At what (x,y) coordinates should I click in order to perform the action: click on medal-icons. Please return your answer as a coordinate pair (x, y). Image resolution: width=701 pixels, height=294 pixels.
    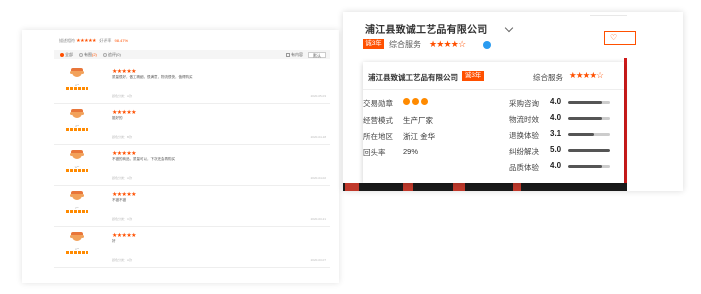
    Looking at the image, I should click on (415, 101).